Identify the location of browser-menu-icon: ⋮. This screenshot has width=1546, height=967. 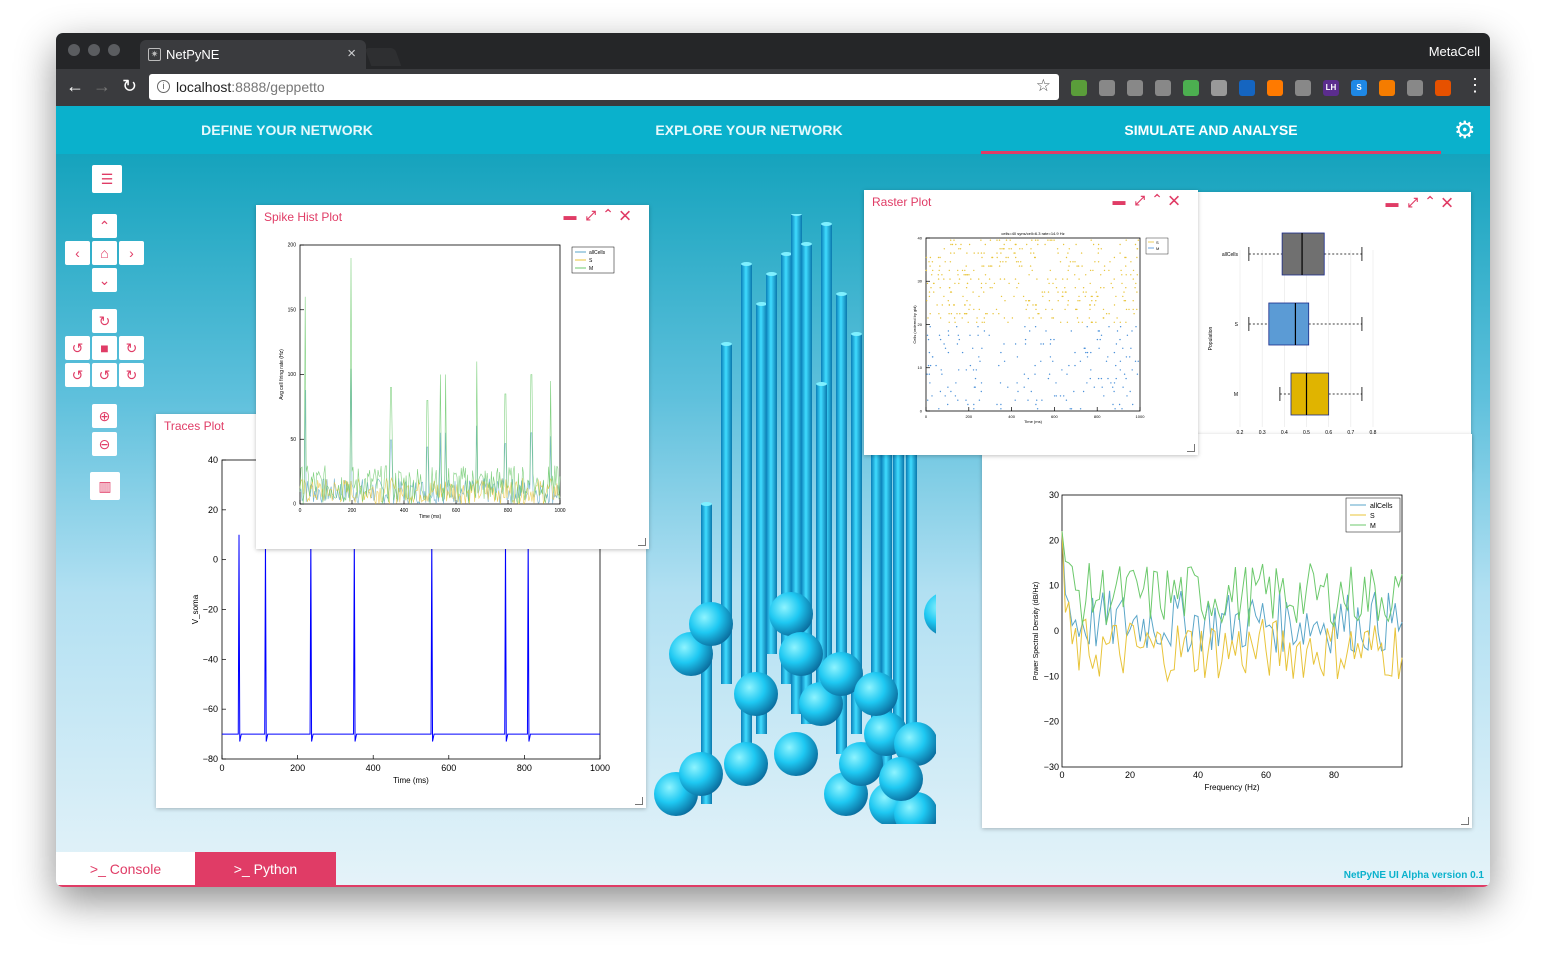
(1475, 85).